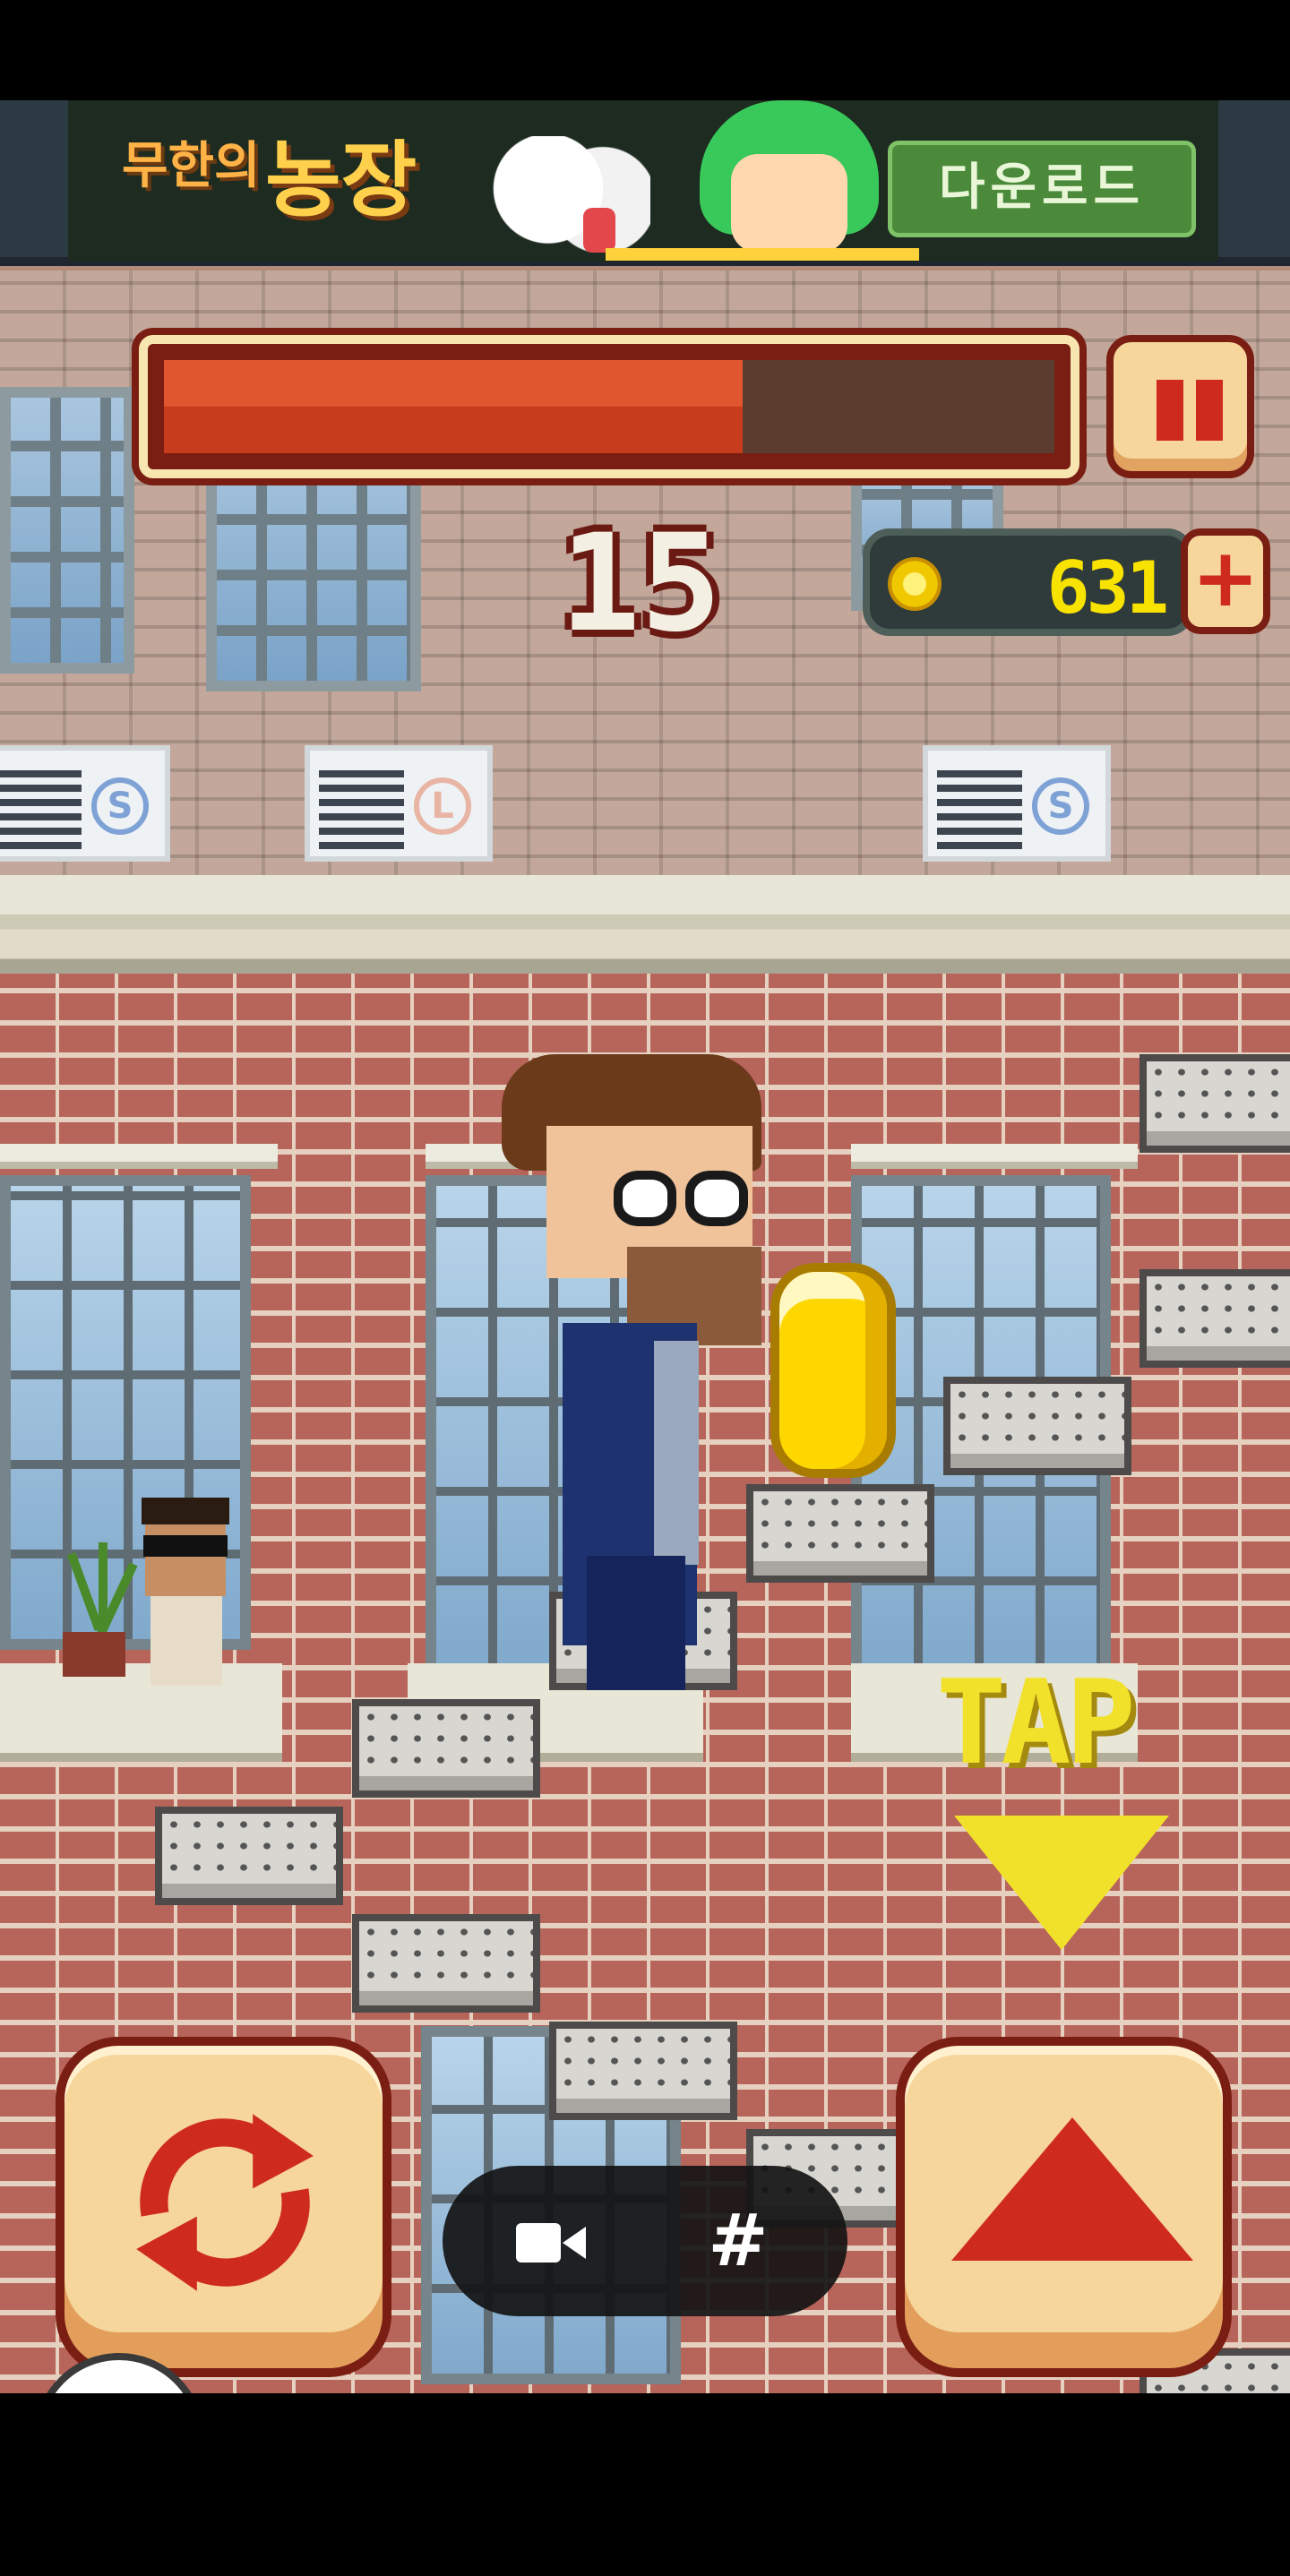 Image resolution: width=1290 pixels, height=2576 pixels. Describe the element at coordinates (1107, 588) in the screenshot. I see `coin-count: 631` at that location.